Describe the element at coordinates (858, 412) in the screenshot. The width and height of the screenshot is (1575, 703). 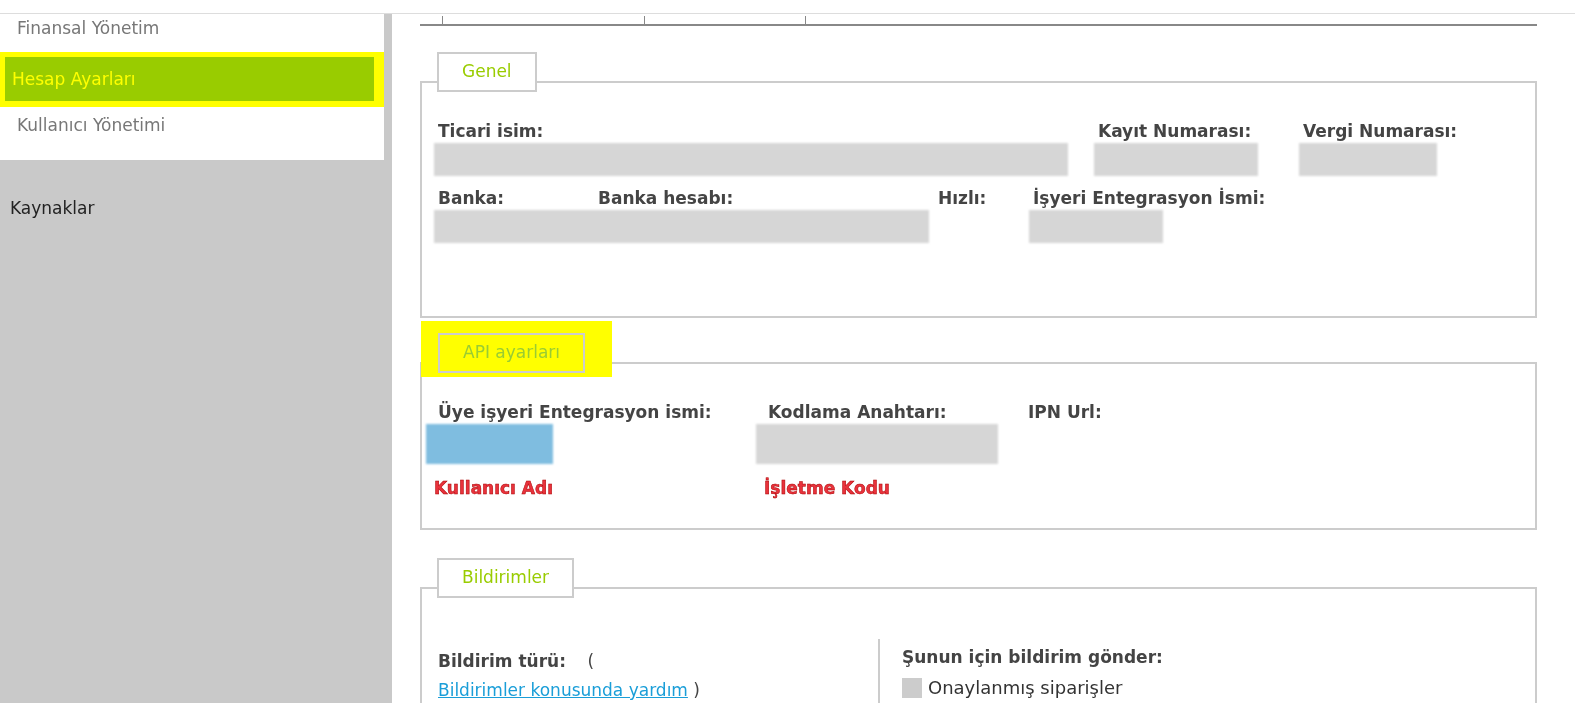
I see `field-label: Kodlama Anahtarı:` at that location.